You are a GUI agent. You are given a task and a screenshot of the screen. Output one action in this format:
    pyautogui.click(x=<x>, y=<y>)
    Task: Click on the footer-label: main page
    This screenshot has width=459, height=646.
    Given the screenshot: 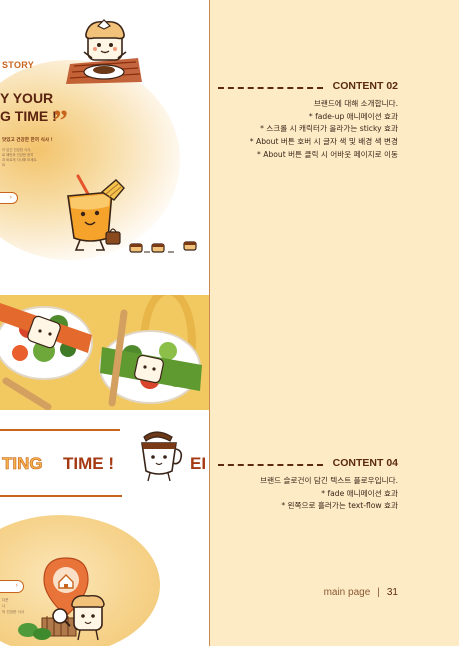 What is the action you would take?
    pyautogui.click(x=347, y=592)
    